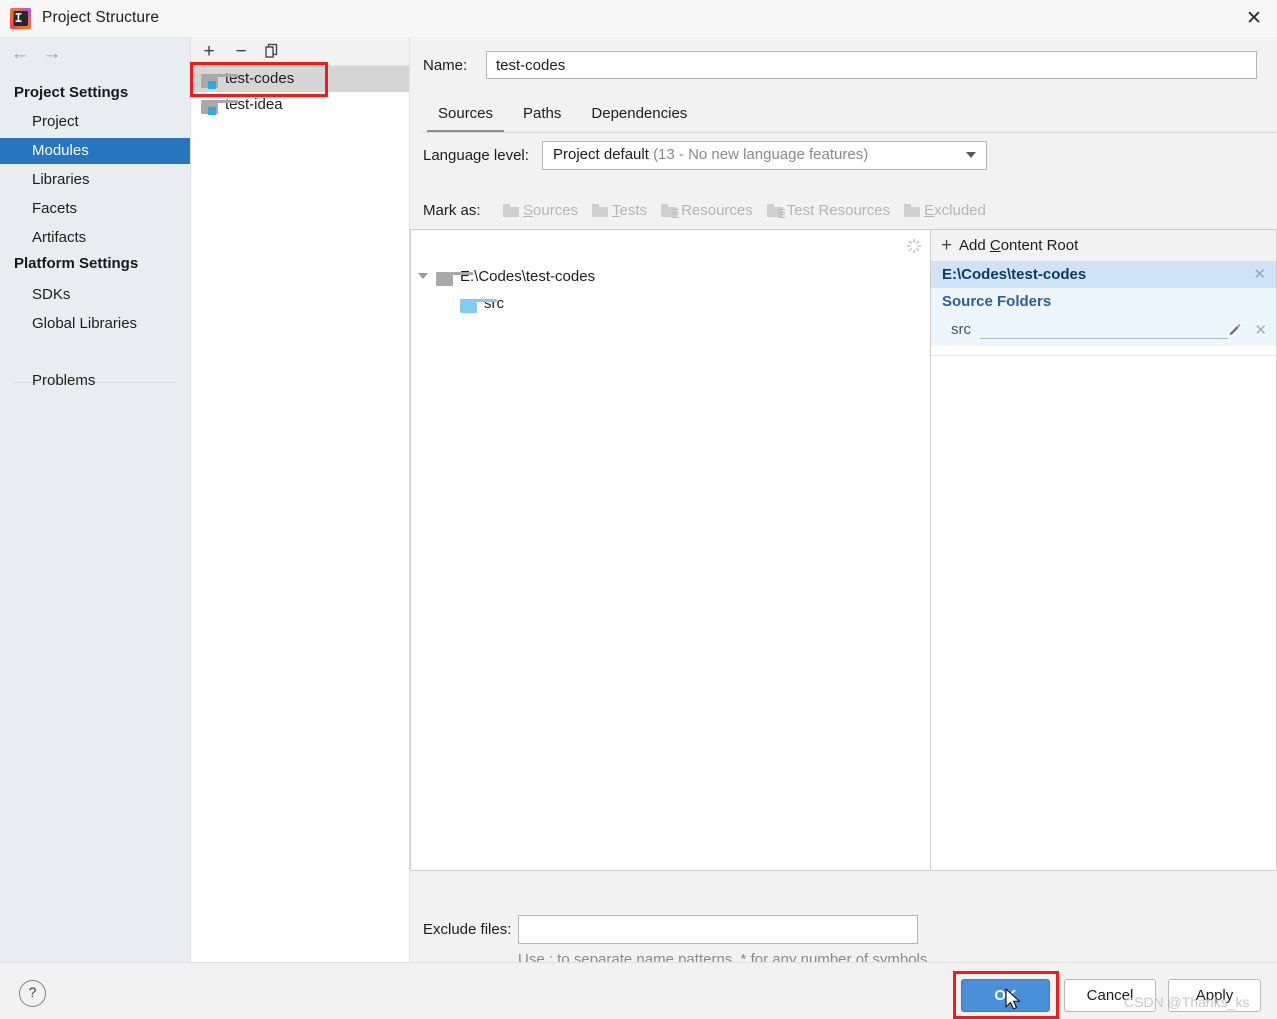 The height and width of the screenshot is (1019, 1277). What do you see at coordinates (1103, 355) in the screenshot?
I see `roots-divider` at bounding box center [1103, 355].